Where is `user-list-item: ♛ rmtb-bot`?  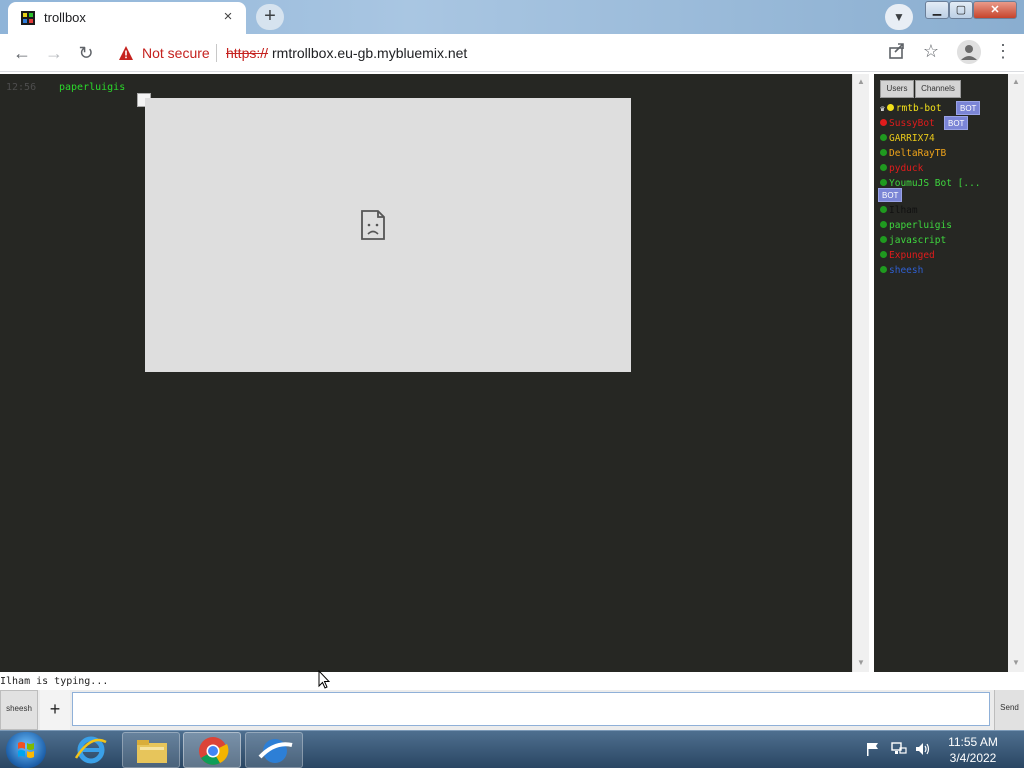
user-list-item: ♛ rmtb-bot is located at coordinates (911, 109).